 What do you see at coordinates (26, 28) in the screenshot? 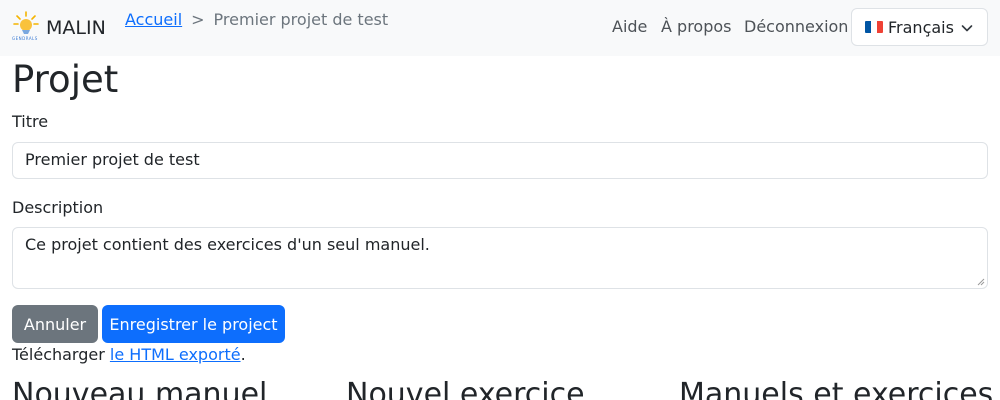
I see `sun-logo-icon: GENDRALS` at bounding box center [26, 28].